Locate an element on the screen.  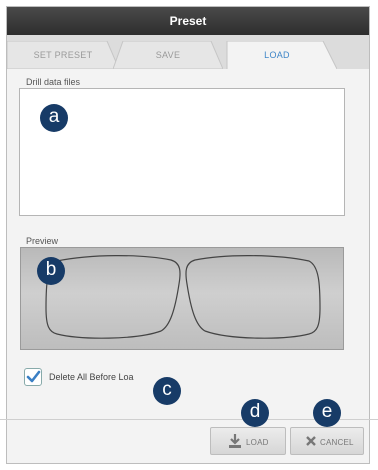
dialog-title: Preset is located at coordinates (188, 21).